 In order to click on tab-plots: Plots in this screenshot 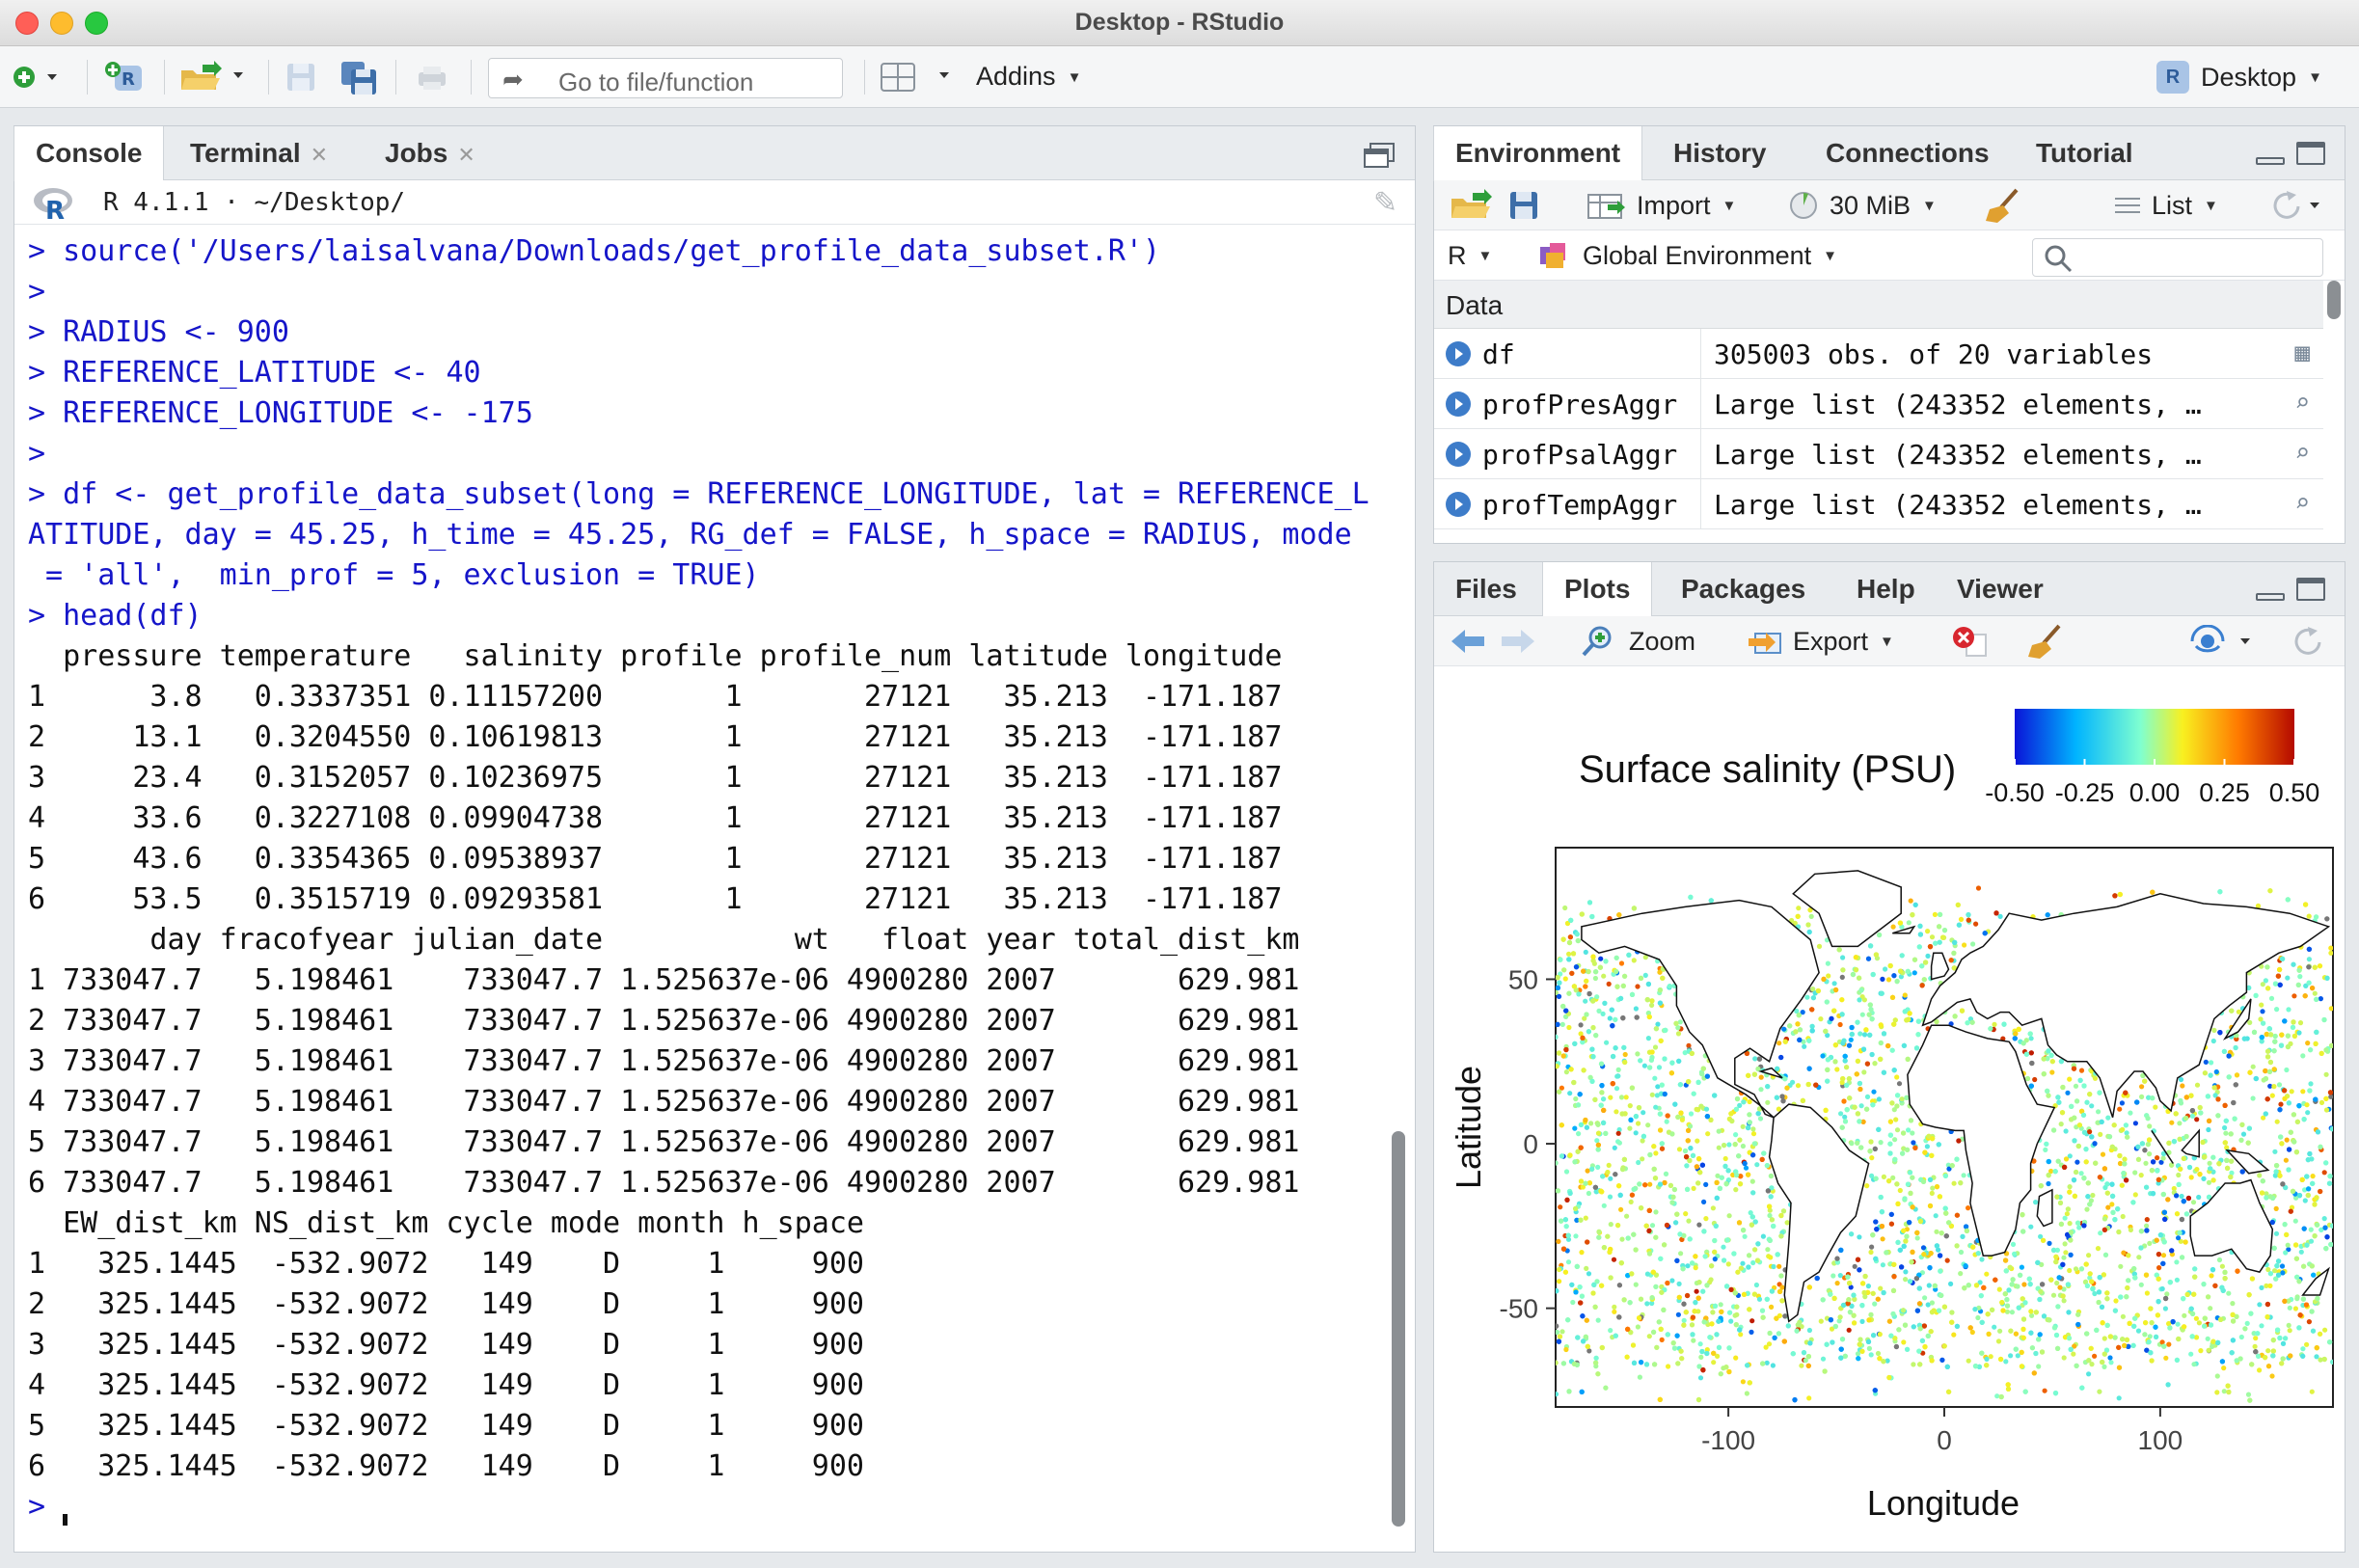, I will do `click(1597, 590)`.